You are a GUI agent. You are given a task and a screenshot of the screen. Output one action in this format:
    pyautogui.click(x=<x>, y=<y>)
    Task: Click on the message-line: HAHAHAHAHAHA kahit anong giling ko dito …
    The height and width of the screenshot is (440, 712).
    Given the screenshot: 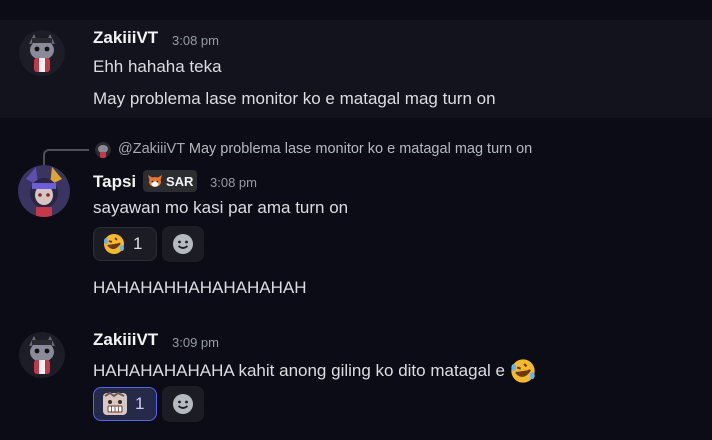 What is the action you would take?
    pyautogui.click(x=315, y=371)
    